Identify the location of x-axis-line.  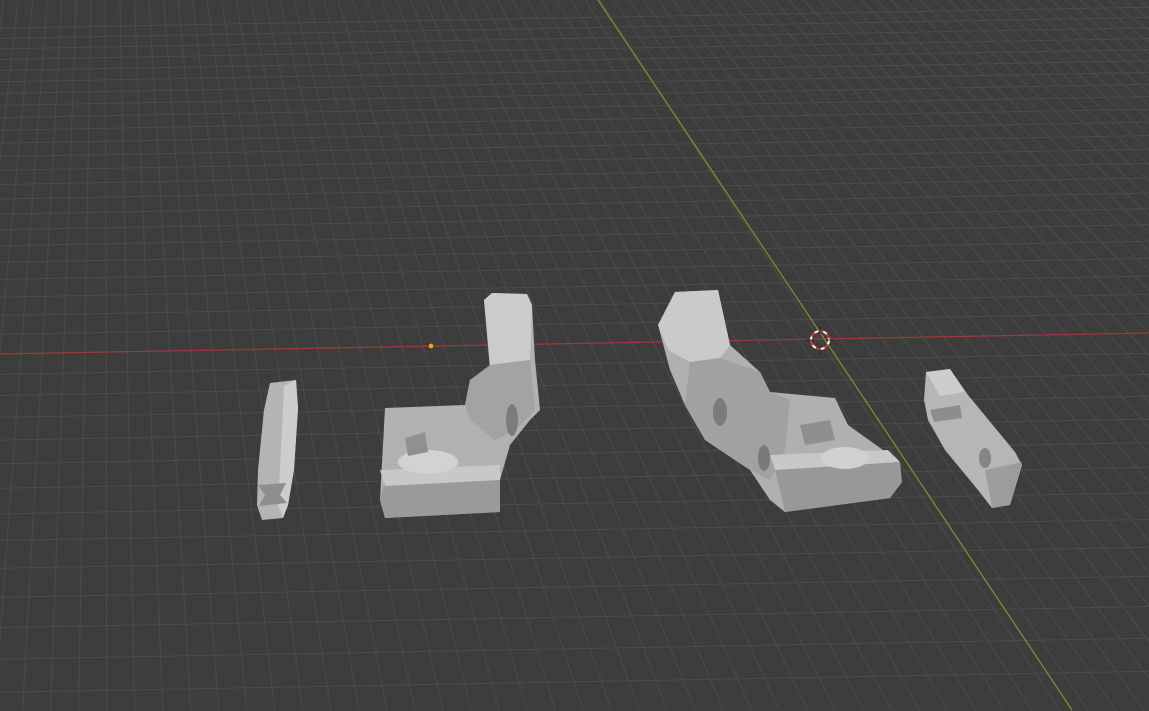
(574, 343).